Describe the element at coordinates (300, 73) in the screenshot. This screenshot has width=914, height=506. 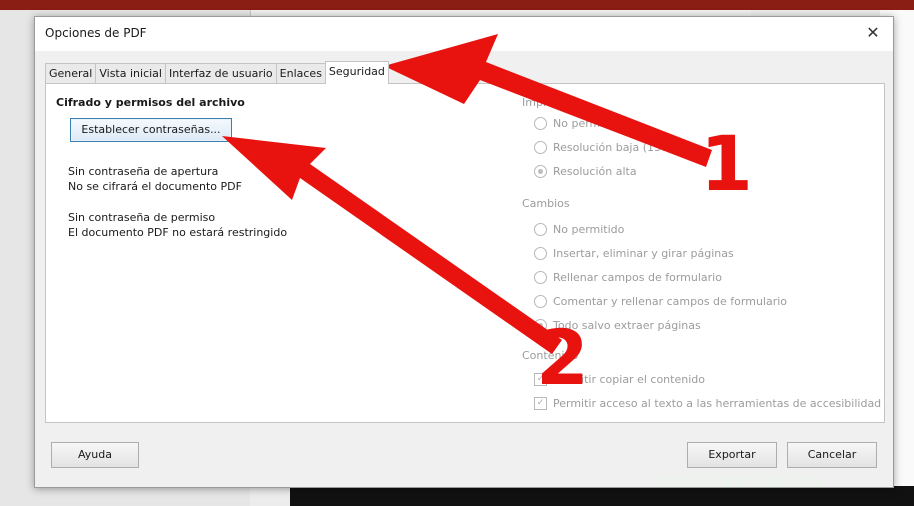
I see `tab-links: Enlaces` at that location.